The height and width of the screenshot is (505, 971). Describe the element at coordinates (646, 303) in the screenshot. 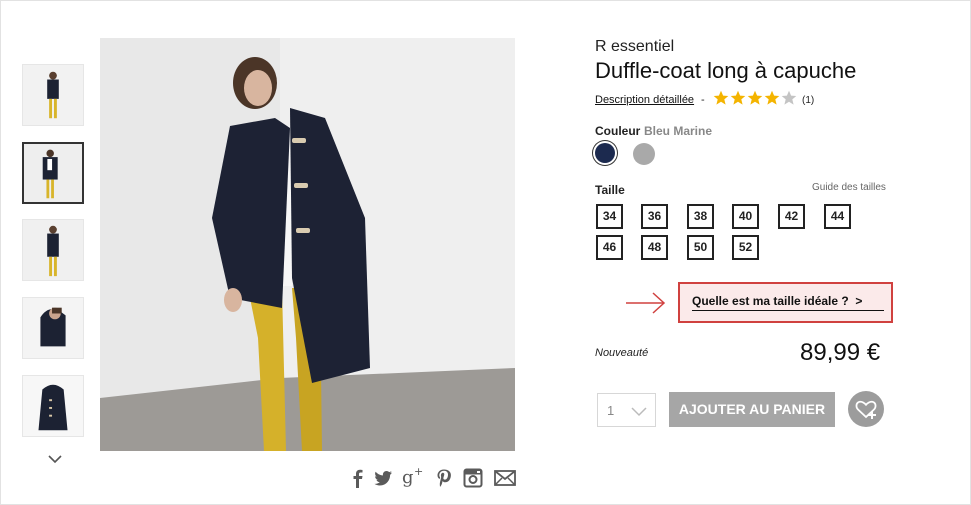

I see `arrow-right-icon` at that location.